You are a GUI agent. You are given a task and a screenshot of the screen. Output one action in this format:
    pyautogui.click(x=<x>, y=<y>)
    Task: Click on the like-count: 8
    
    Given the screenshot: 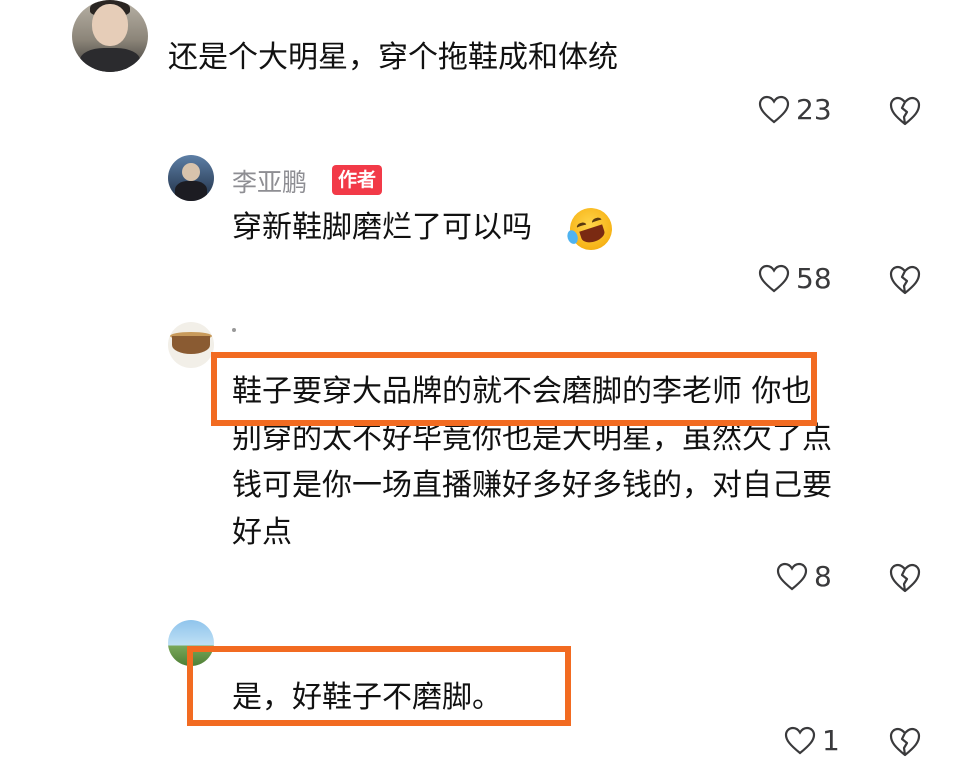 What is the action you would take?
    pyautogui.click(x=823, y=576)
    